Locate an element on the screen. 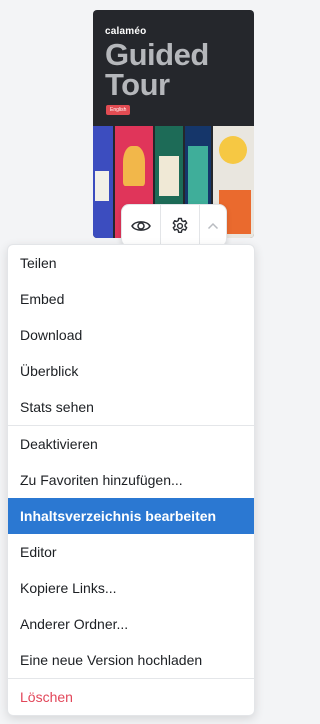 This screenshot has width=320, height=724. menu-item-embed: Embed is located at coordinates (131, 299).